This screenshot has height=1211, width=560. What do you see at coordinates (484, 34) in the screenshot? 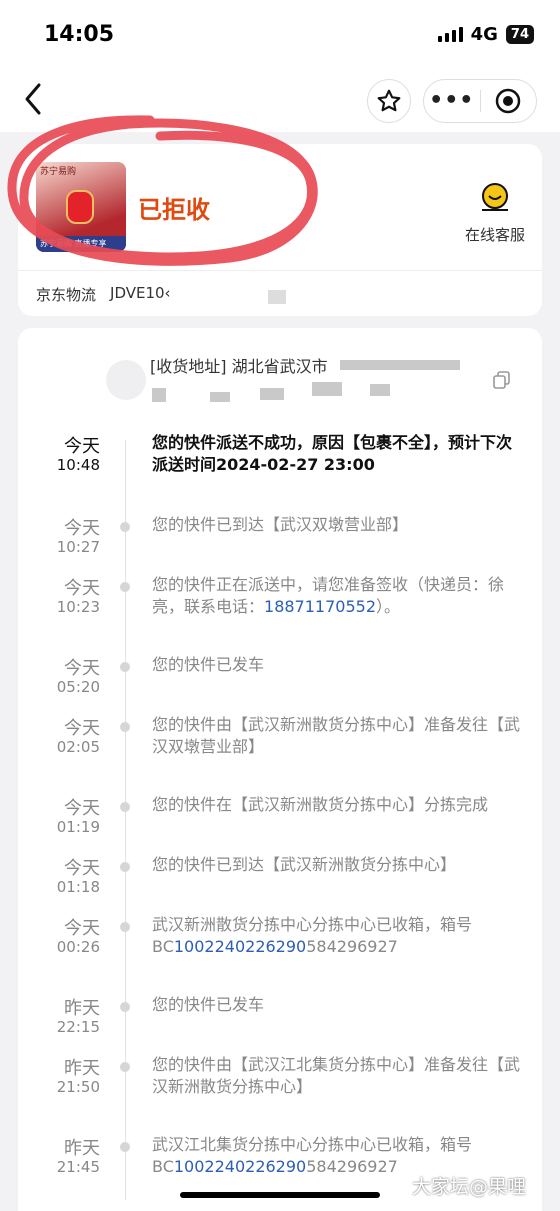
I see `network-type: 4G` at bounding box center [484, 34].